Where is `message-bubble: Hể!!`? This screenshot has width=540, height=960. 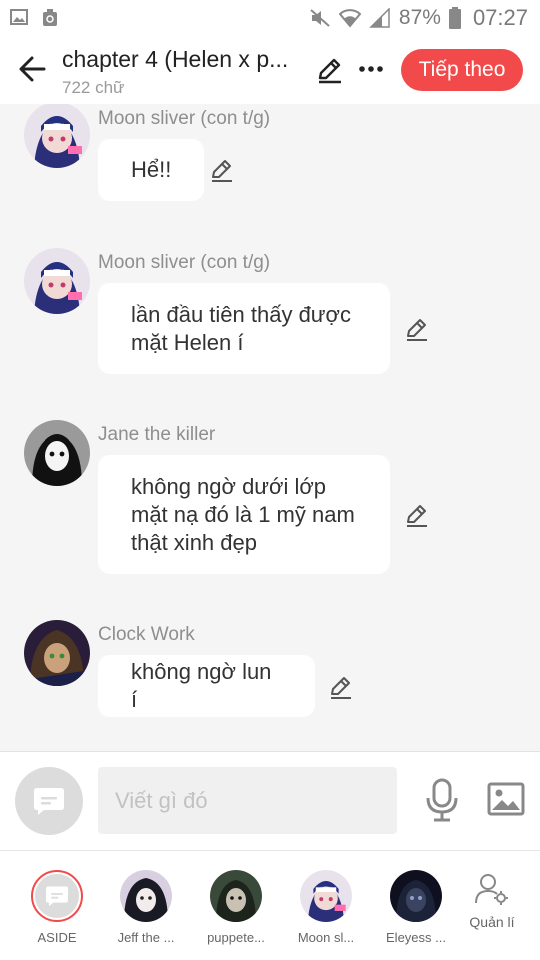 message-bubble: Hể!! is located at coordinates (151, 170).